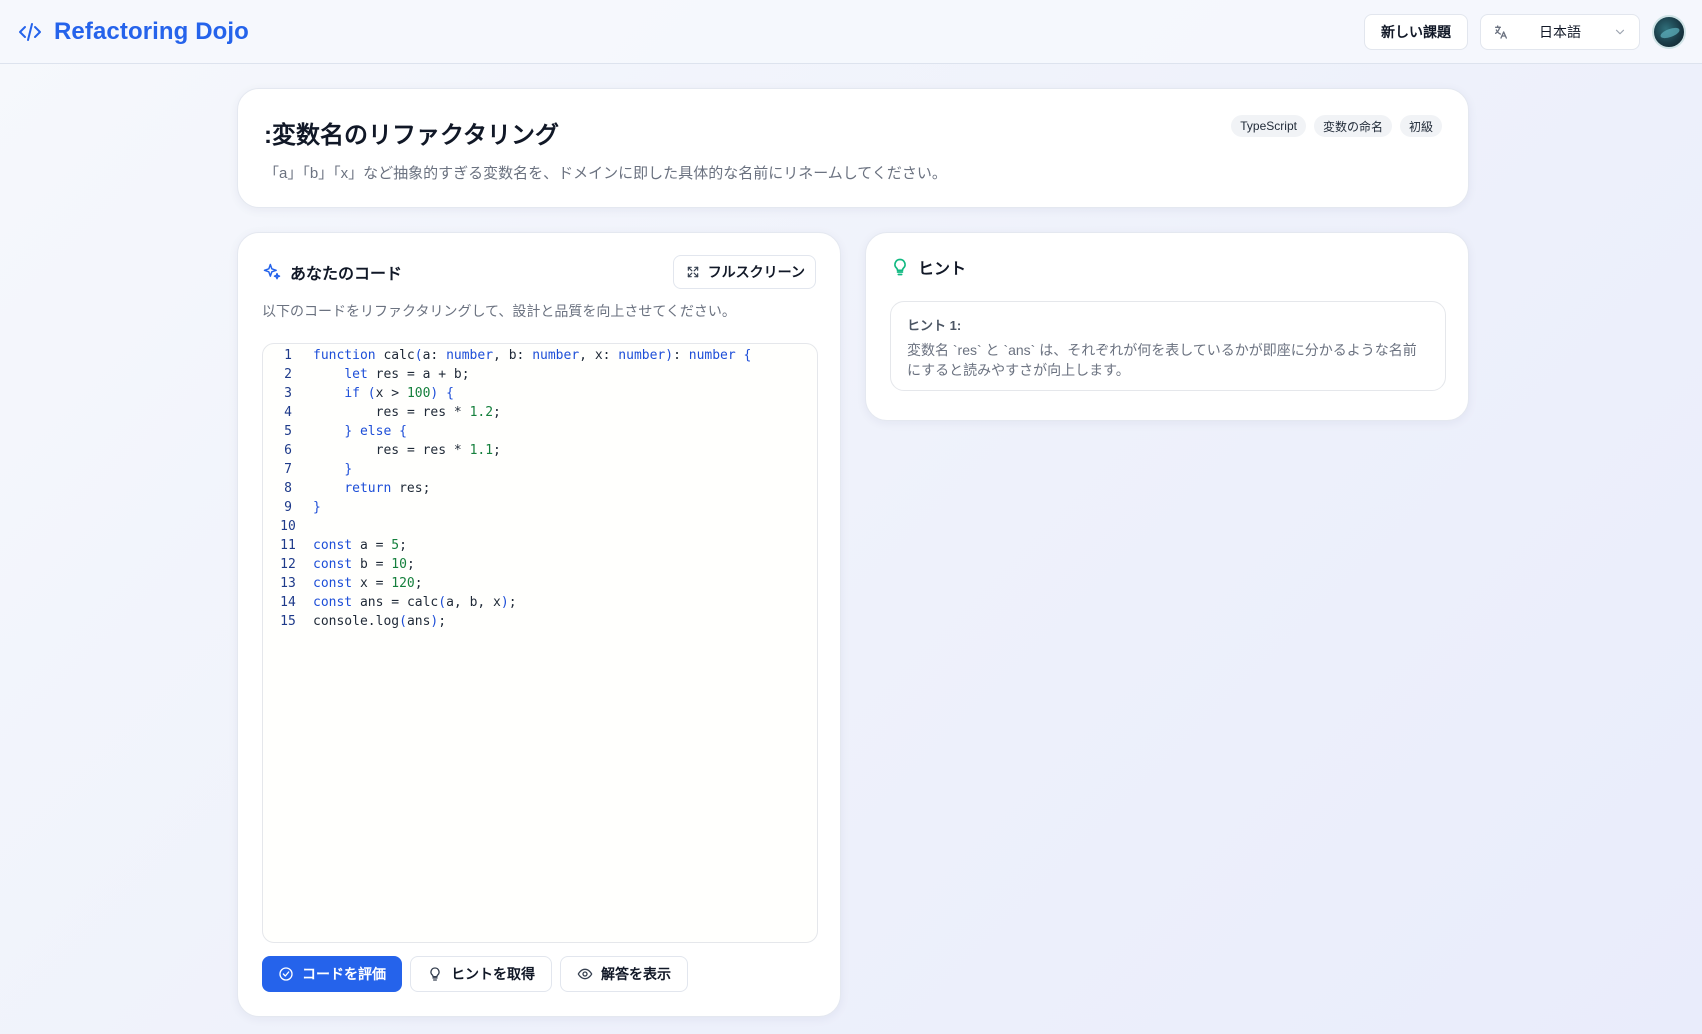  I want to click on line-number: 4, so click(288, 412).